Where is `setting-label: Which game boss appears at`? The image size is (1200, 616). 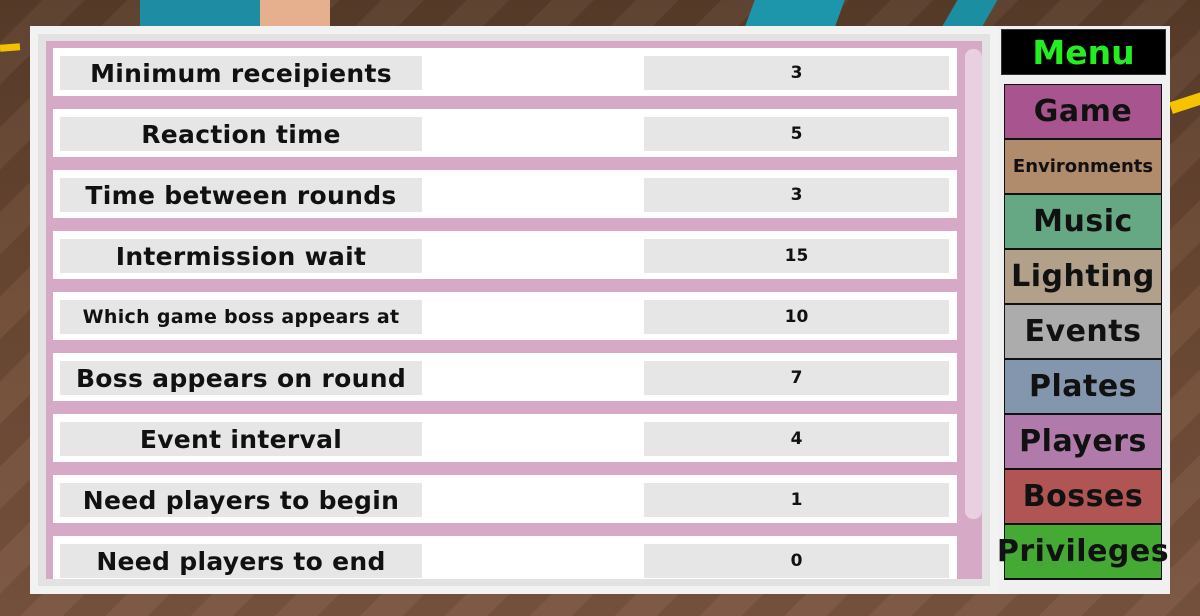
setting-label: Which game boss appears at is located at coordinates (241, 317).